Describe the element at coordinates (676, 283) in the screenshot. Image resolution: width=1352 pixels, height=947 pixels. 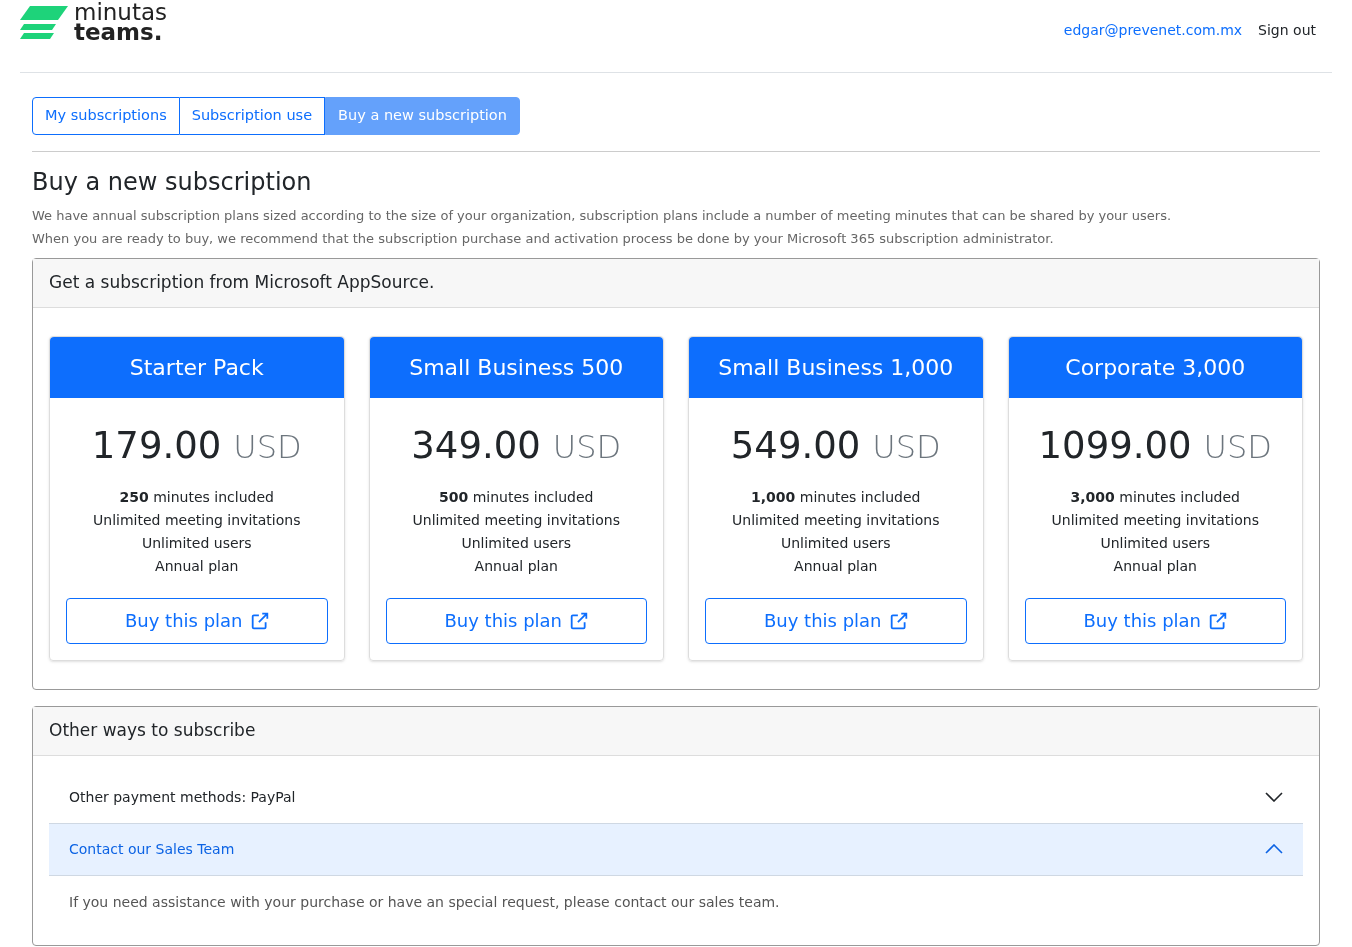
I see `card-header: Get a subscription from Microsoft AppSource.` at that location.